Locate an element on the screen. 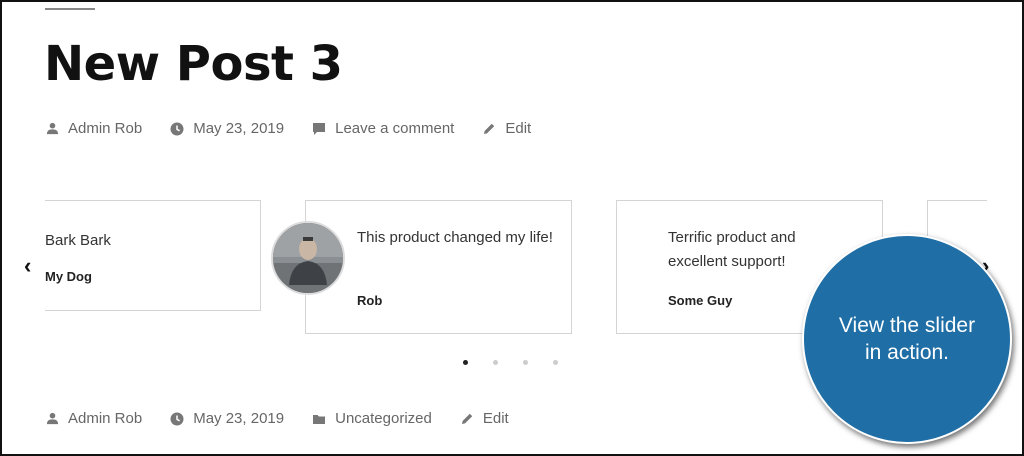 The height and width of the screenshot is (456, 1024). top-divider is located at coordinates (70, 9).